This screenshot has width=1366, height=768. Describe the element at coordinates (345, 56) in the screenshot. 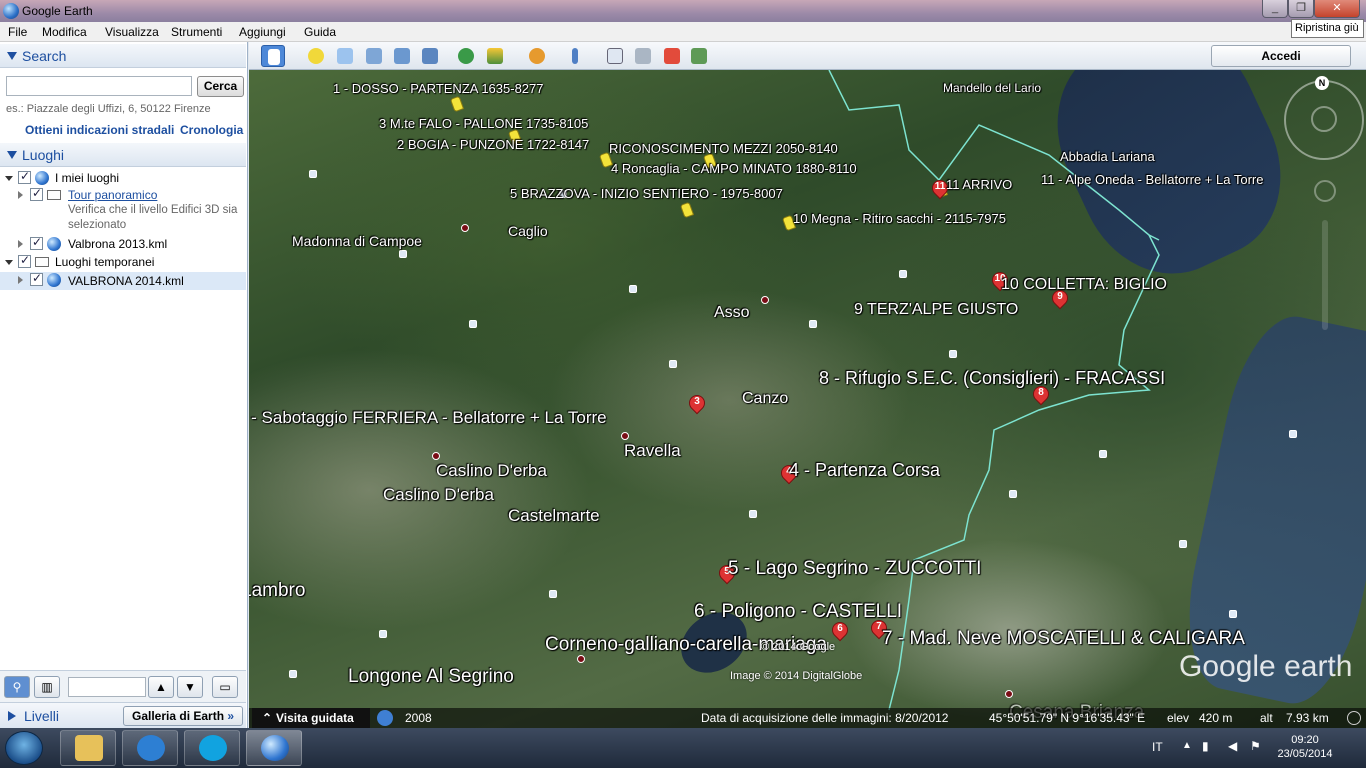

I see `polygon-icon` at that location.